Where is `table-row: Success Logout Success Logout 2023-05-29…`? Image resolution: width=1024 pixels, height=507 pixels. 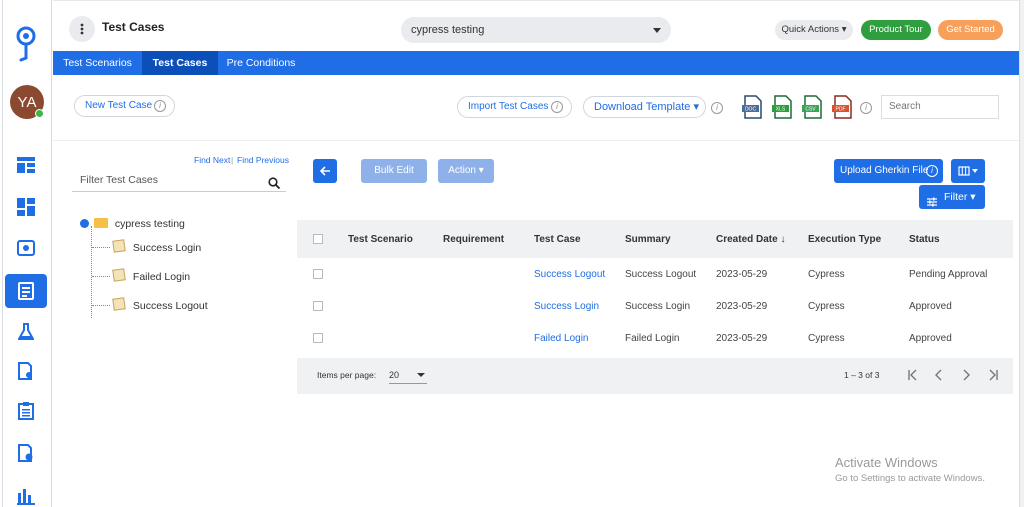
table-row: Success Logout Success Logout 2023-05-29… is located at coordinates (655, 274).